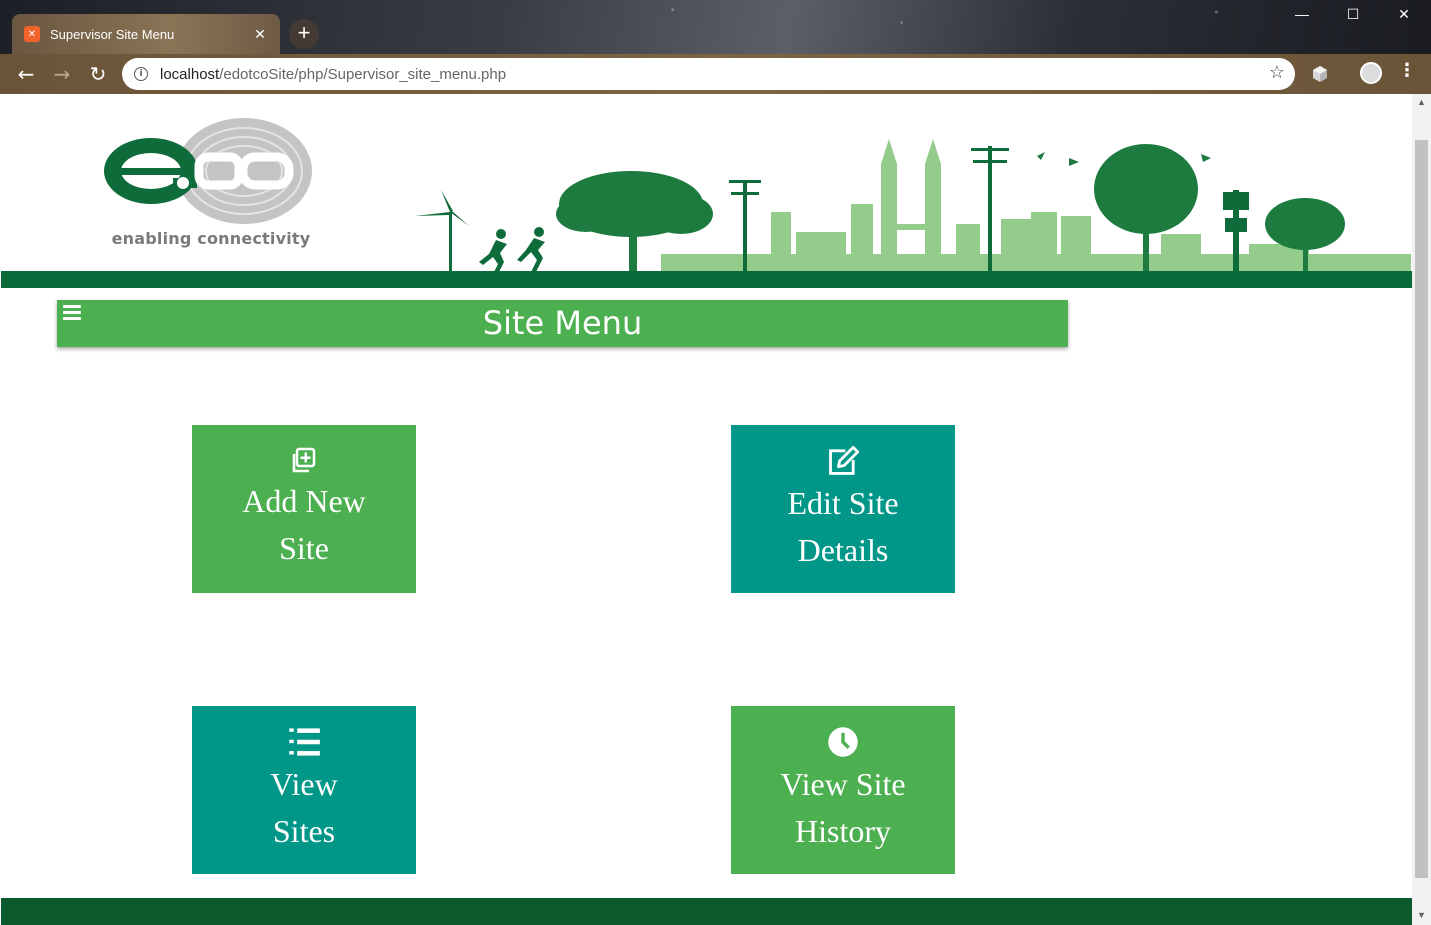 This screenshot has width=1431, height=925. I want to click on xampp-icon: ✕, so click(32, 34).